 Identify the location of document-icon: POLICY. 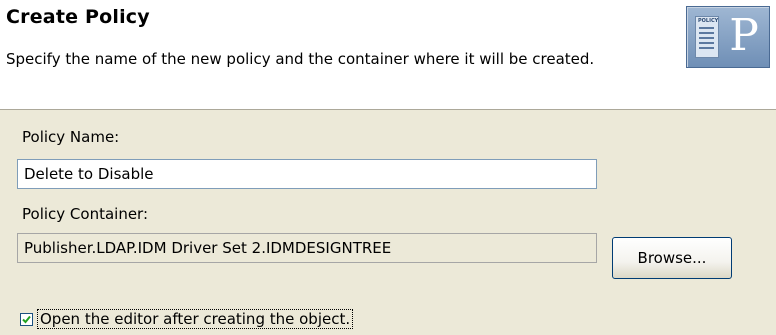
(707, 37).